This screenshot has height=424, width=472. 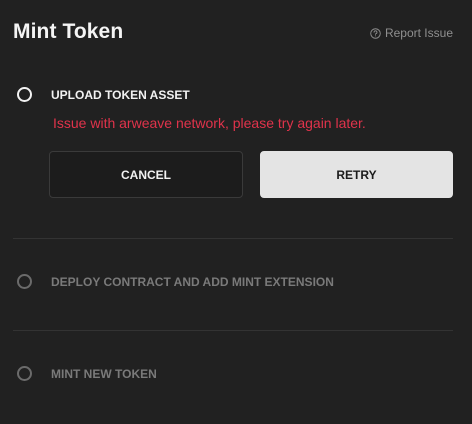 I want to click on report-issue-link: Report Issue, so click(x=411, y=33).